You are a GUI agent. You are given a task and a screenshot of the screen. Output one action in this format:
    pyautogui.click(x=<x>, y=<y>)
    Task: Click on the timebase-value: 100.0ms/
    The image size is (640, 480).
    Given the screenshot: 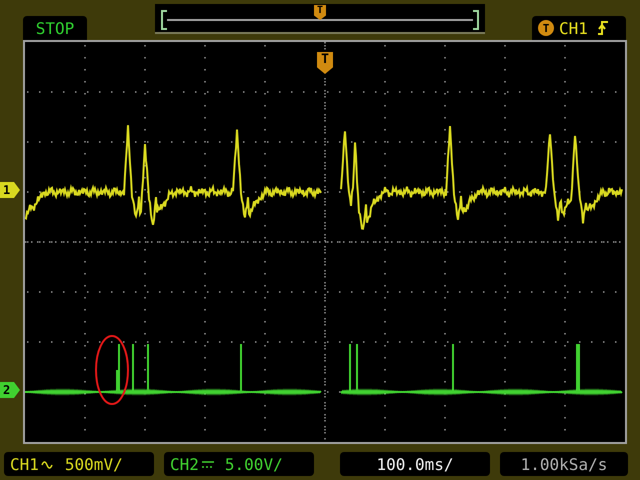 What is the action you would take?
    pyautogui.click(x=415, y=464)
    